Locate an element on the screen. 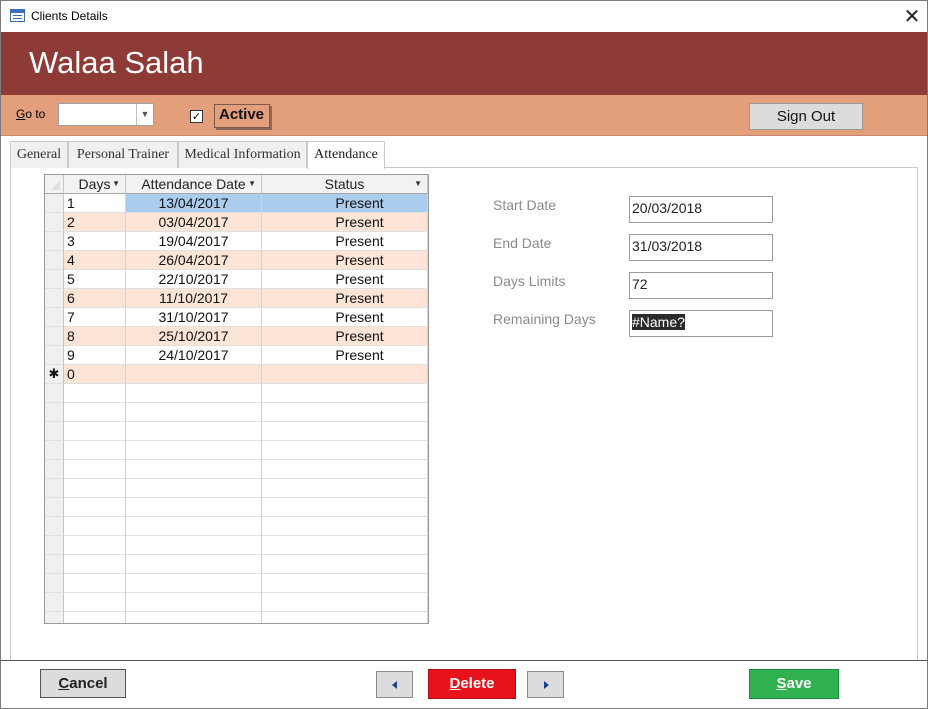  table-cell-days: 7 is located at coordinates (95, 317).